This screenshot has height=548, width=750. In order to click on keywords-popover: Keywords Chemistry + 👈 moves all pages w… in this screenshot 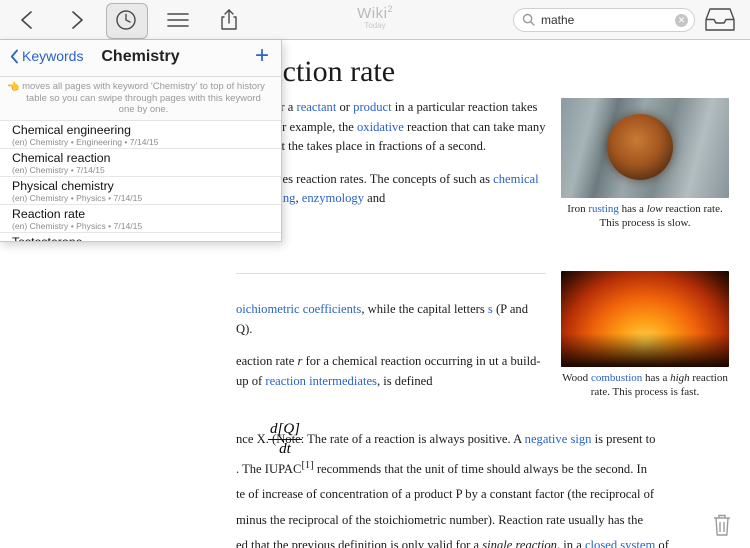, I will do `click(141, 141)`.